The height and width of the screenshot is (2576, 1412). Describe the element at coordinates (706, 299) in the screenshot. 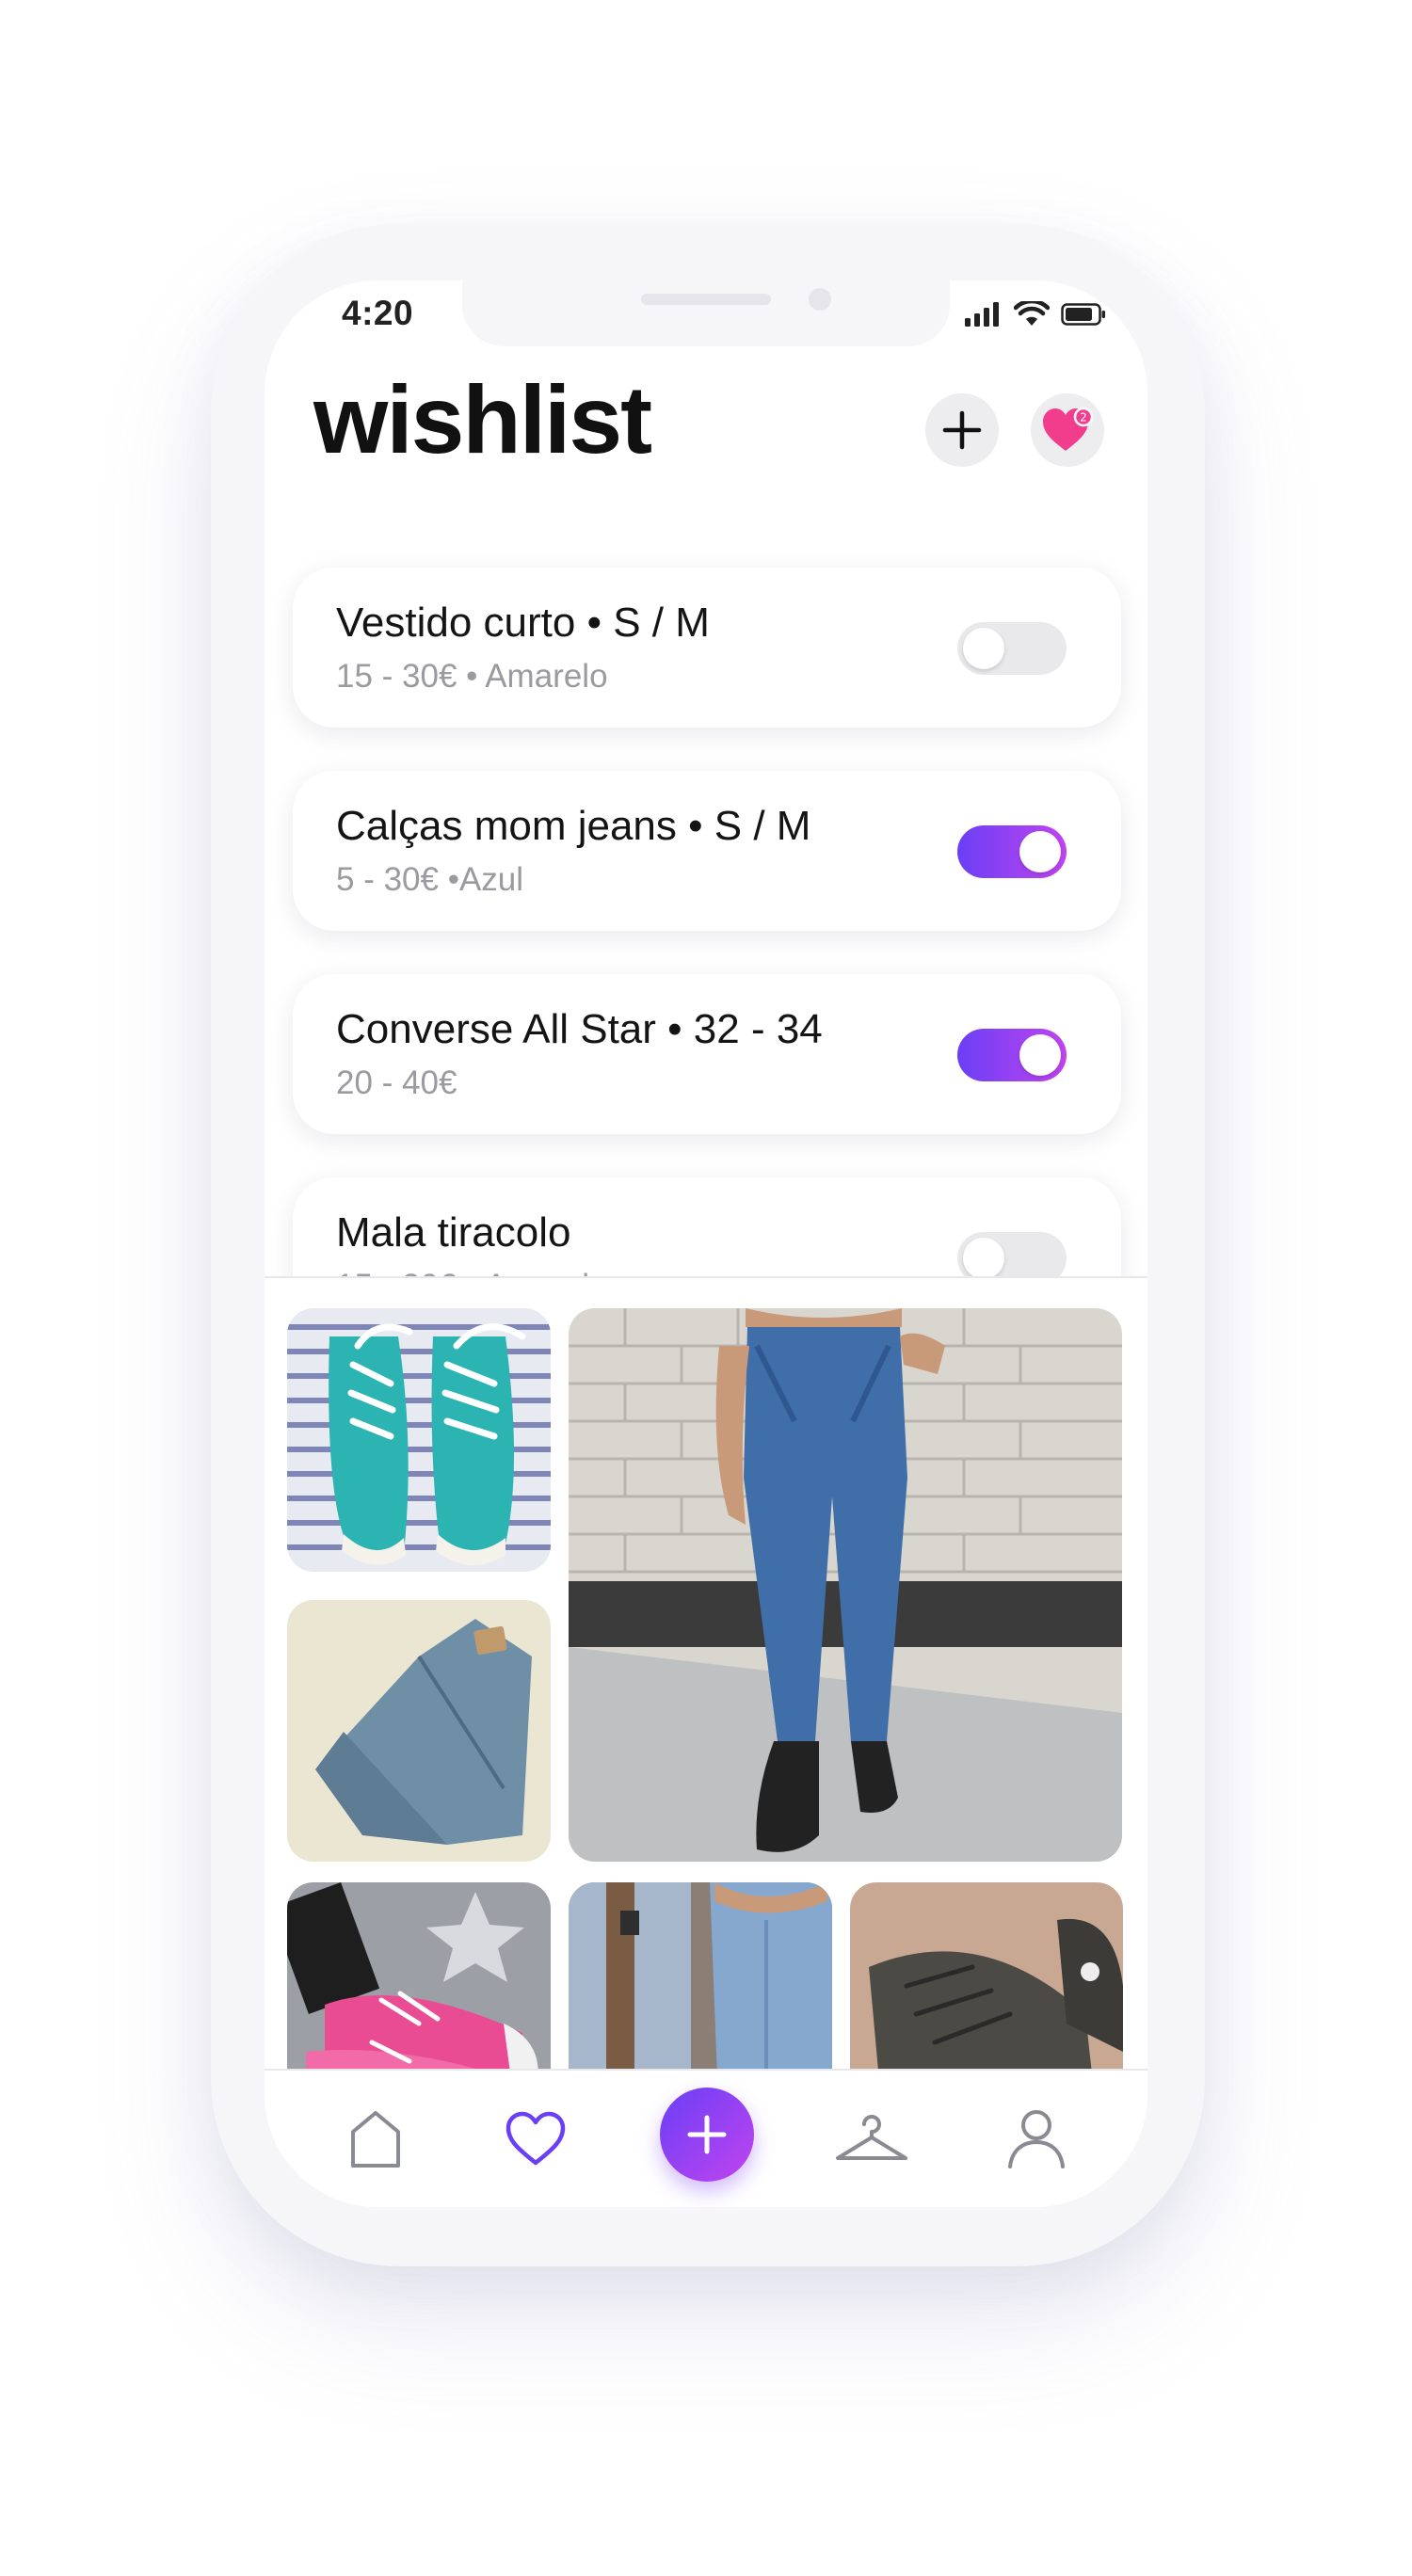

I see `speaker` at that location.